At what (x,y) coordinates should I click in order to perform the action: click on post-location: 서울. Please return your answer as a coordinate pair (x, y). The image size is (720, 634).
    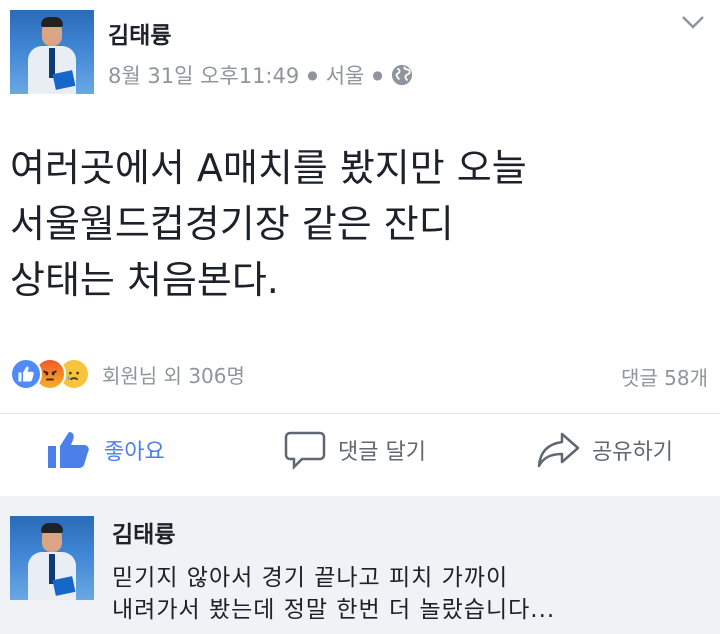
    Looking at the image, I should click on (345, 75).